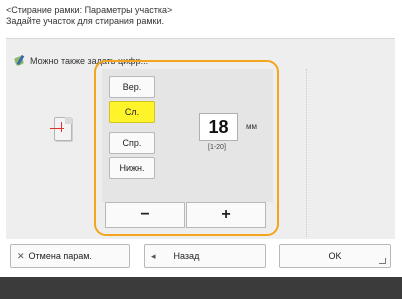 This screenshot has width=402, height=299. Describe the element at coordinates (145, 215) in the screenshot. I see `decrement-button: −` at that location.